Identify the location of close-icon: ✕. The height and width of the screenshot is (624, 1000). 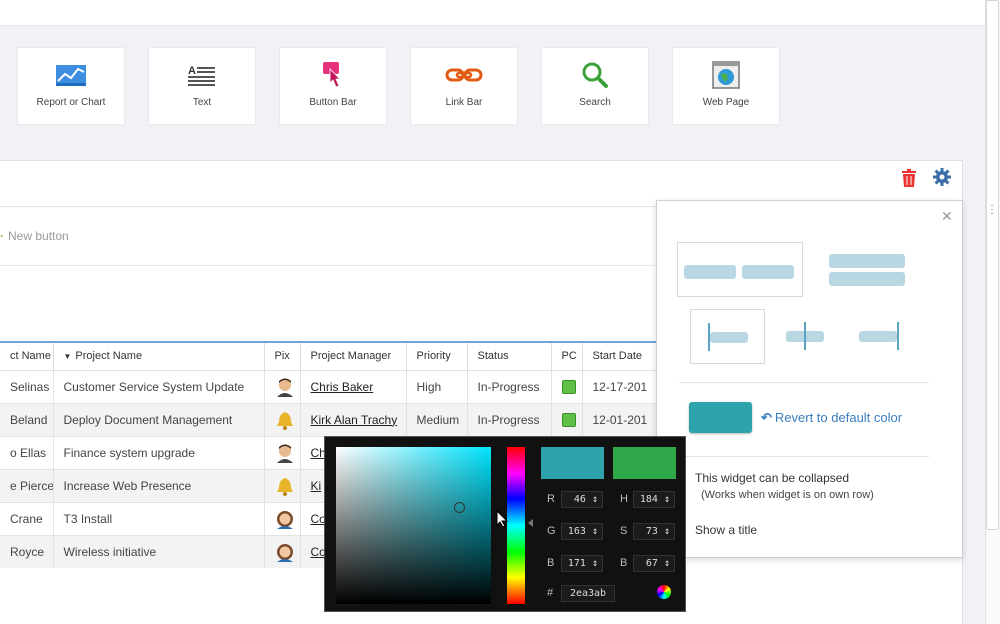
(947, 216).